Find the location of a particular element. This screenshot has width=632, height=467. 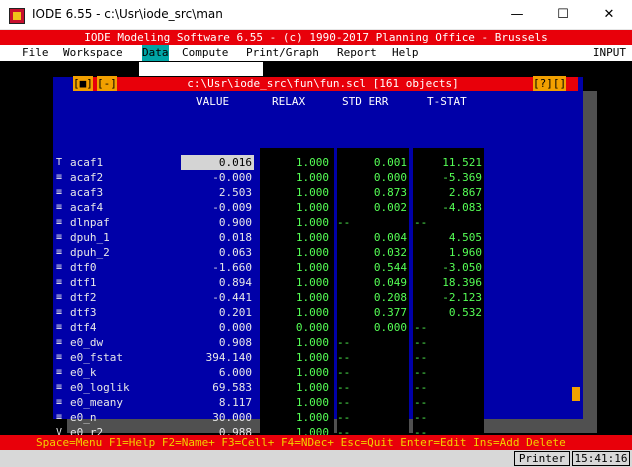

stderr-cell: 0.544 is located at coordinates (372, 267).